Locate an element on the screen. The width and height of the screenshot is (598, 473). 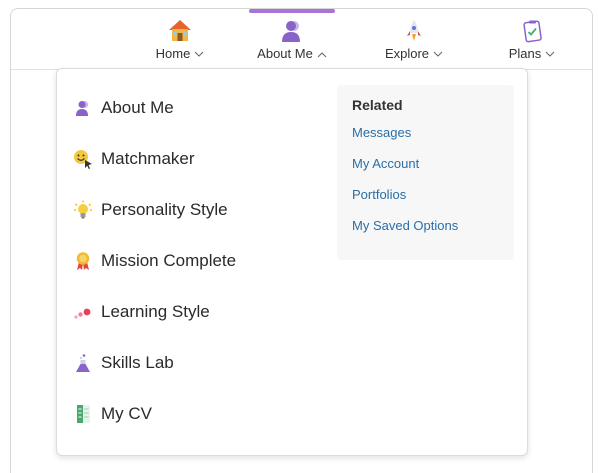
menu-item-label: Learning Style is located at coordinates (155, 311).